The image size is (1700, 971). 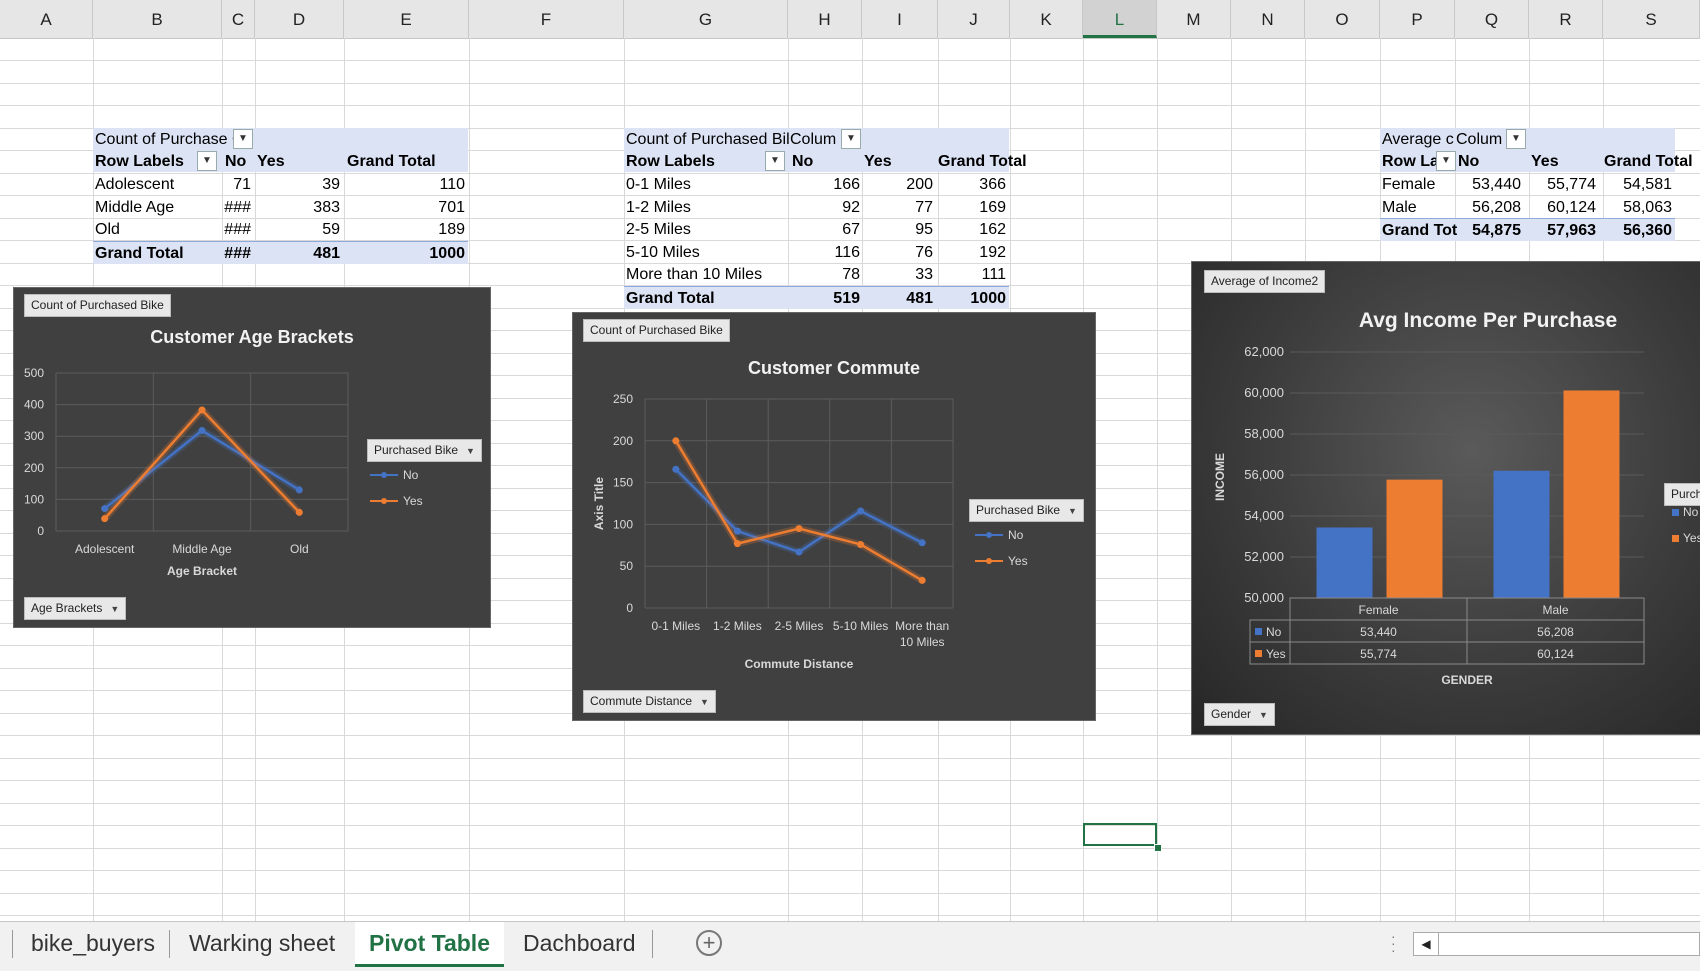 What do you see at coordinates (1521, 534) in the screenshot?
I see `bar-no-male` at bounding box center [1521, 534].